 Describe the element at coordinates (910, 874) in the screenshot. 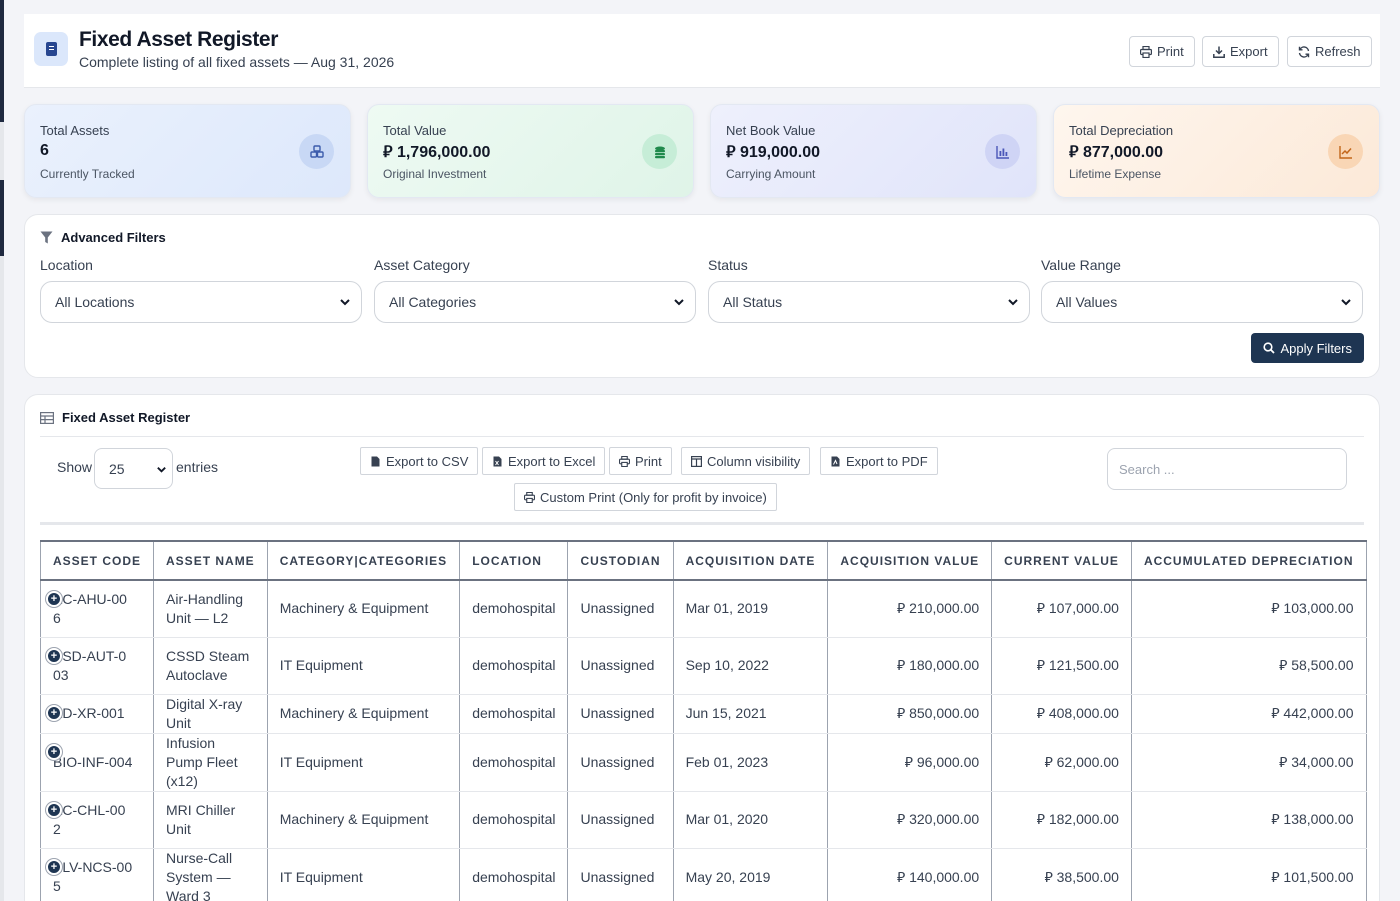

I see `acquisition-value-cell: ⃁ 140,000.00` at that location.